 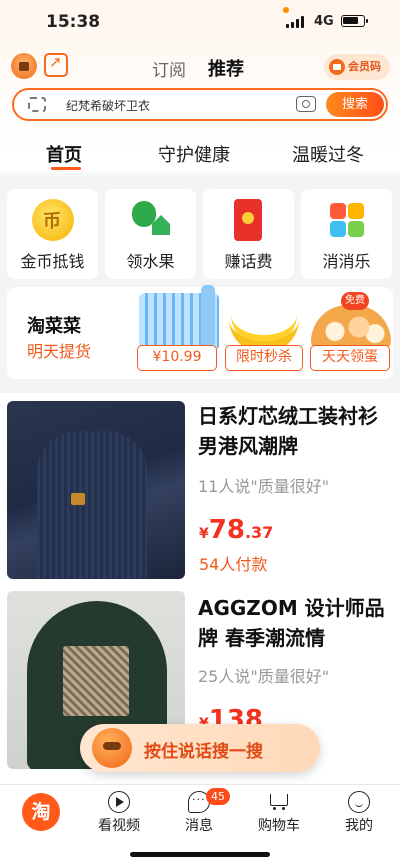 I want to click on member-code-button: 会员码, so click(x=357, y=67).